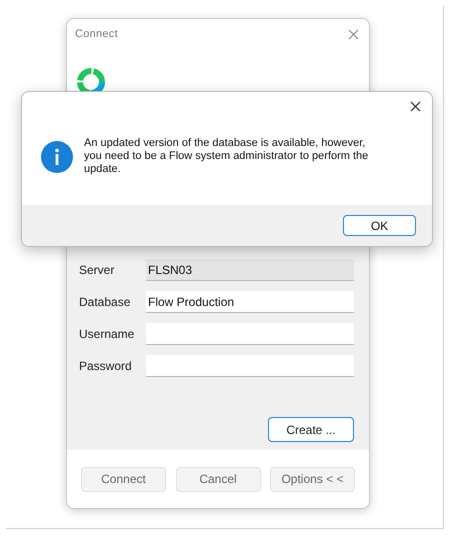 This screenshot has width=449, height=535. Describe the element at coordinates (312, 479) in the screenshot. I see `footer-button: Options < <` at that location.